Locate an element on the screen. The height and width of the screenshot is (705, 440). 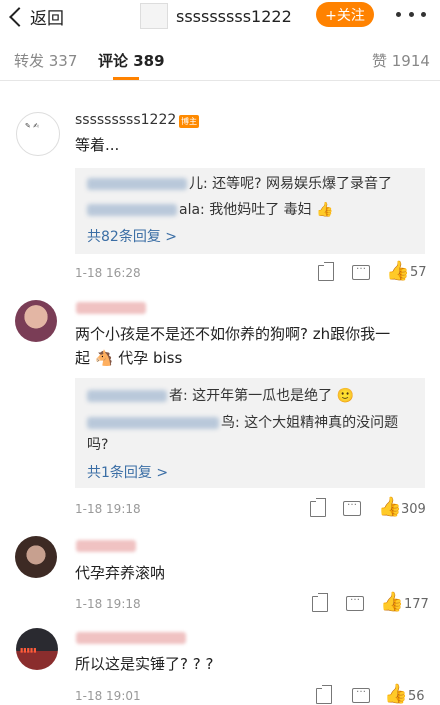
comment-text-line2: 起 🐴 代孕 biss is located at coordinates (129, 358).